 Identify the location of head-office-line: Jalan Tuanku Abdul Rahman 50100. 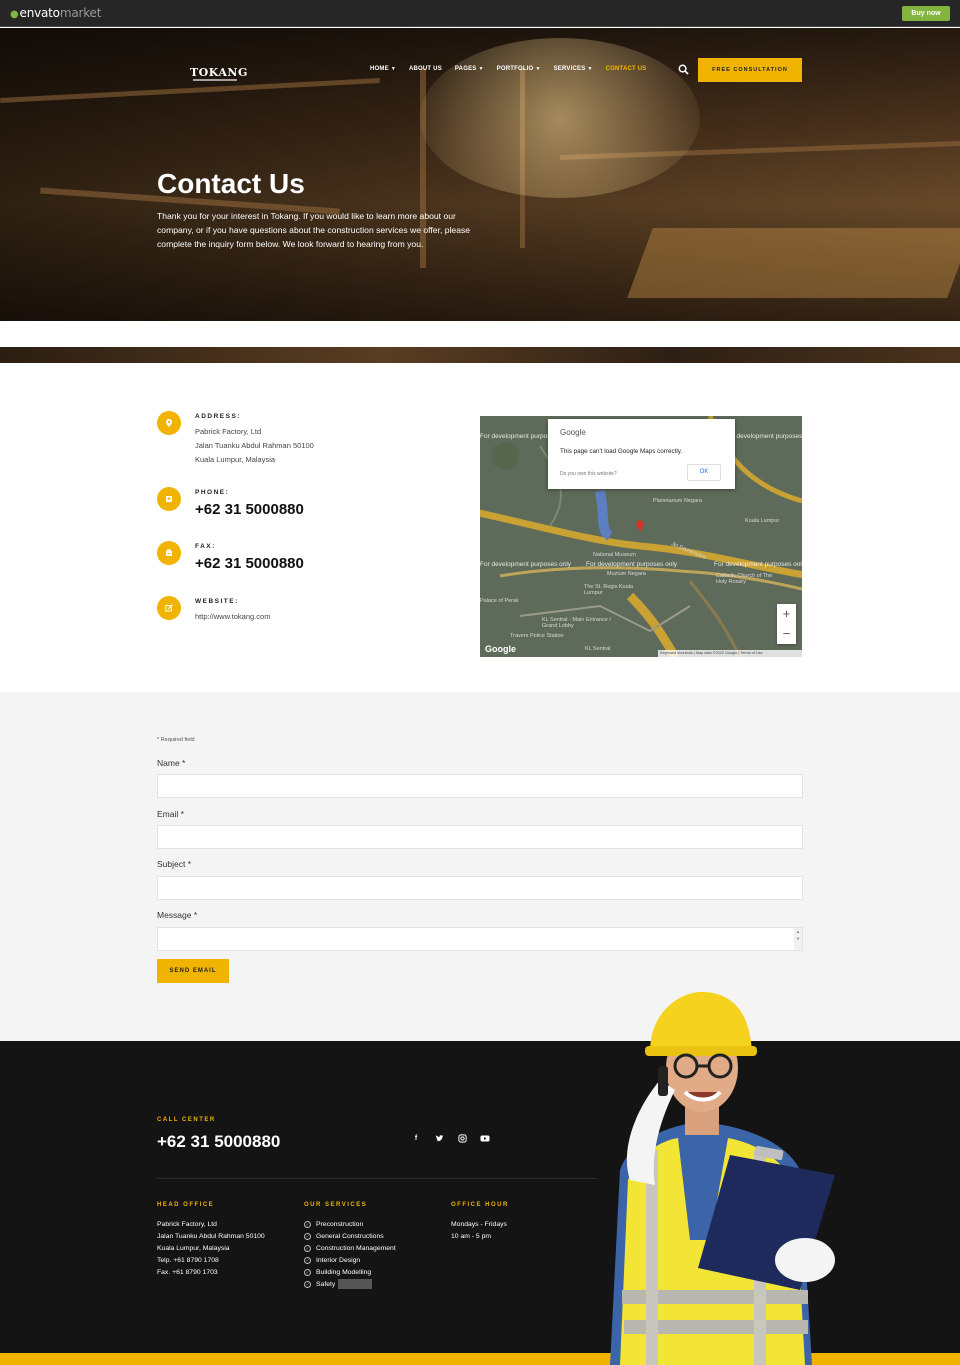
(211, 1236).